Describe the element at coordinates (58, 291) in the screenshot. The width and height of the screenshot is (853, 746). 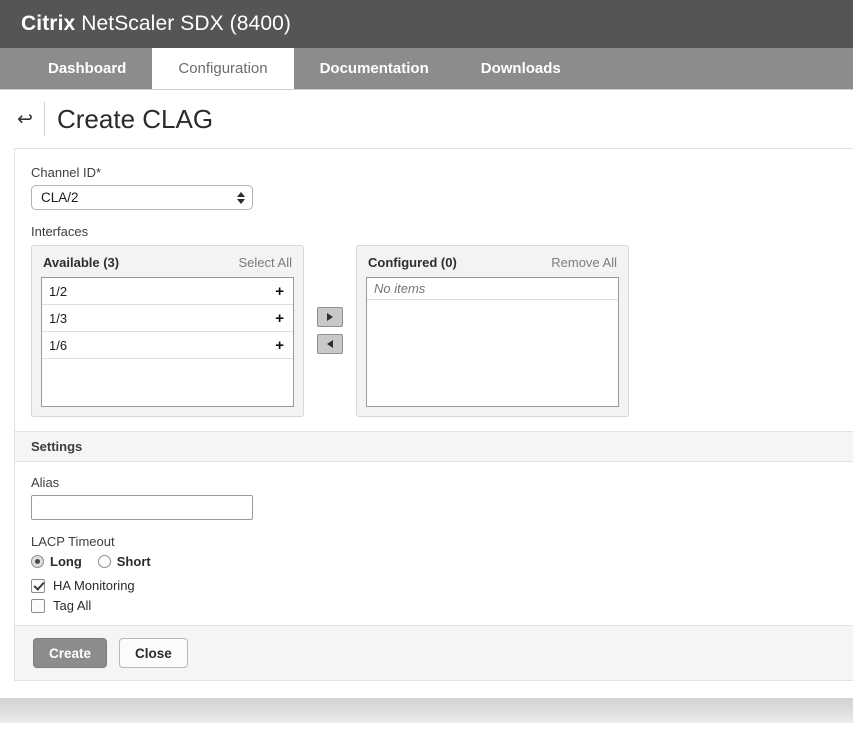
I see `interface-name: 1/2` at that location.